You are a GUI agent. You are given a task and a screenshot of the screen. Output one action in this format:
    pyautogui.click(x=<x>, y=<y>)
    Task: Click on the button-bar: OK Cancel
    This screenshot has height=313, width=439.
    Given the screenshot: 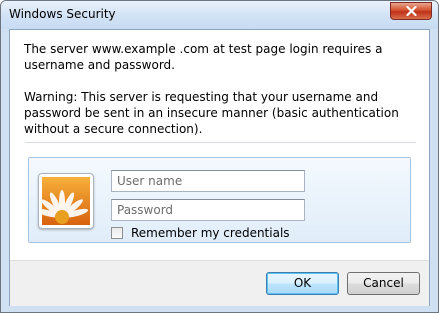 What is the action you would take?
    pyautogui.click(x=219, y=283)
    